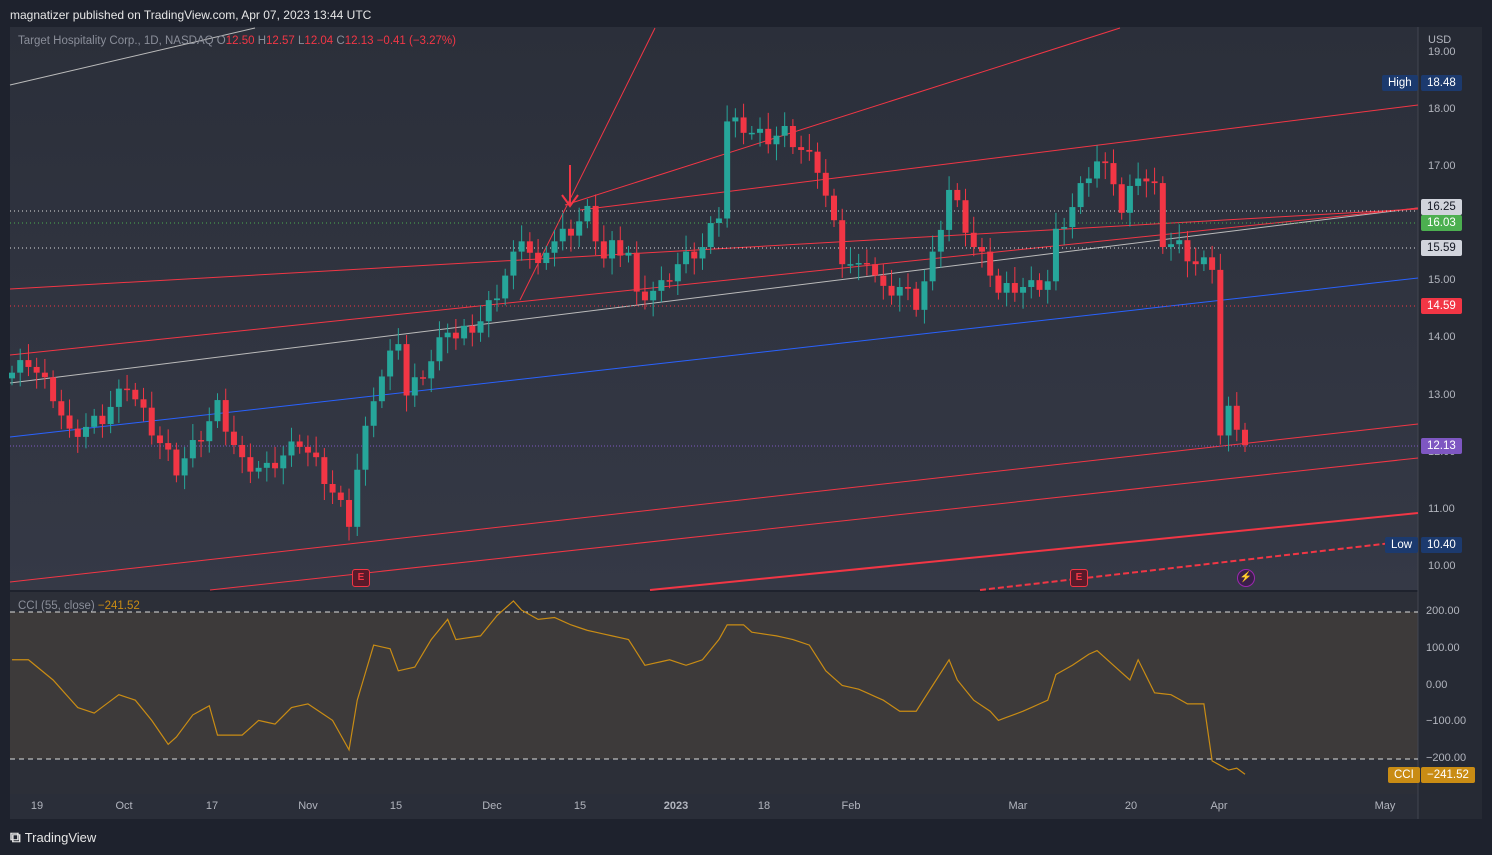  Describe the element at coordinates (396, 806) in the screenshot. I see `time-tick: 15` at that location.